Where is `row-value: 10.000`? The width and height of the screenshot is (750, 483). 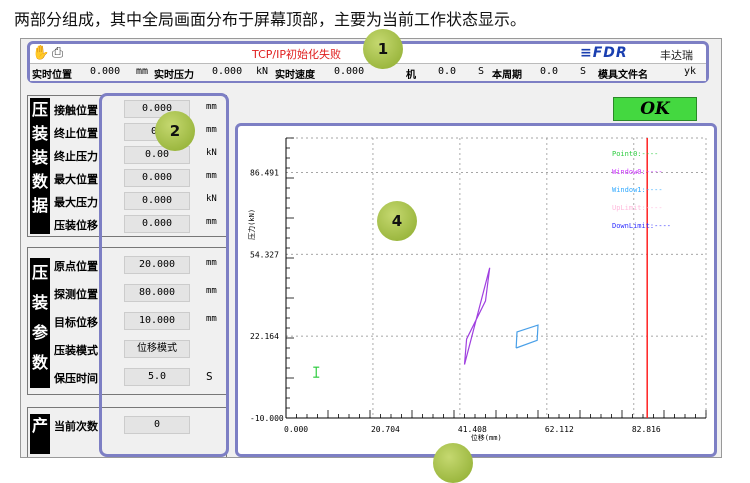
row-value: 10.000 is located at coordinates (157, 321).